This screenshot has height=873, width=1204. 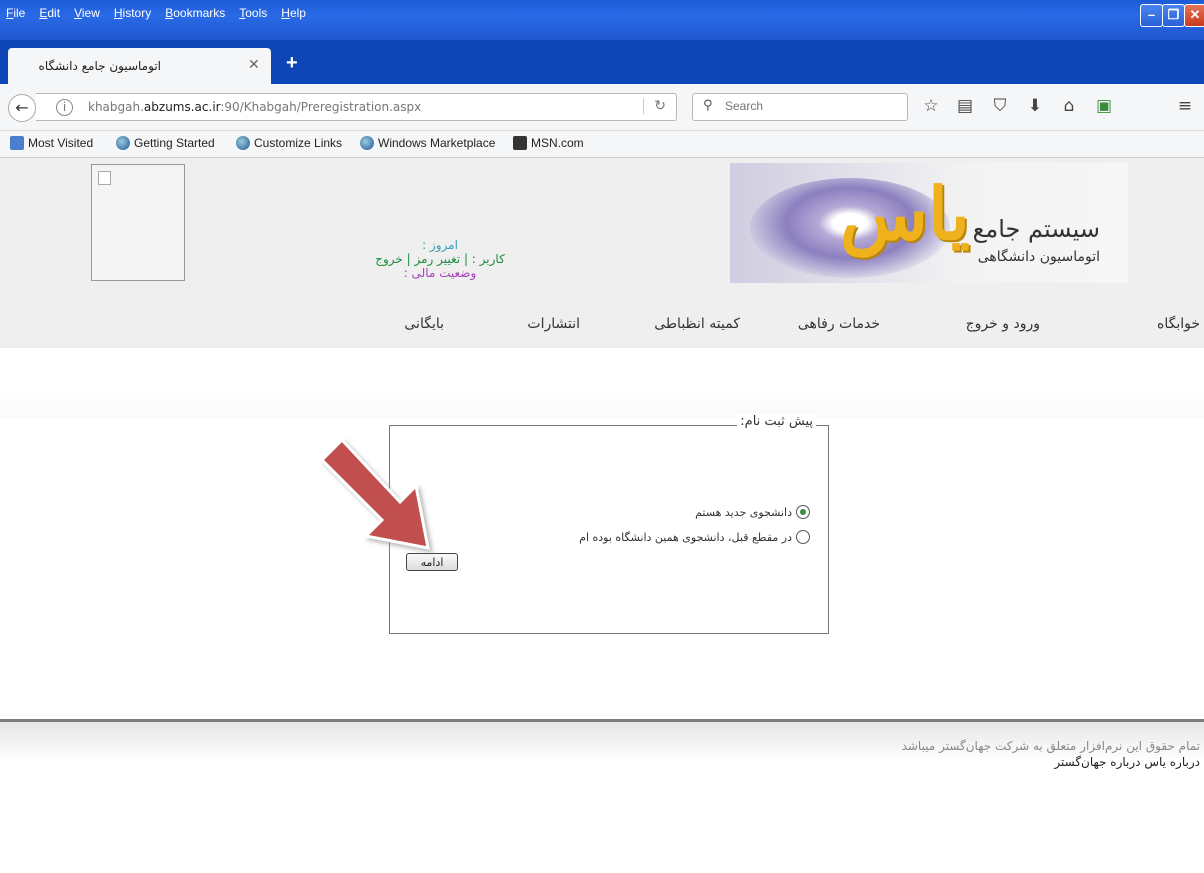 What do you see at coordinates (427, 143) in the screenshot?
I see `bookmark-windows-marketplace: Windows Marketplace` at bounding box center [427, 143].